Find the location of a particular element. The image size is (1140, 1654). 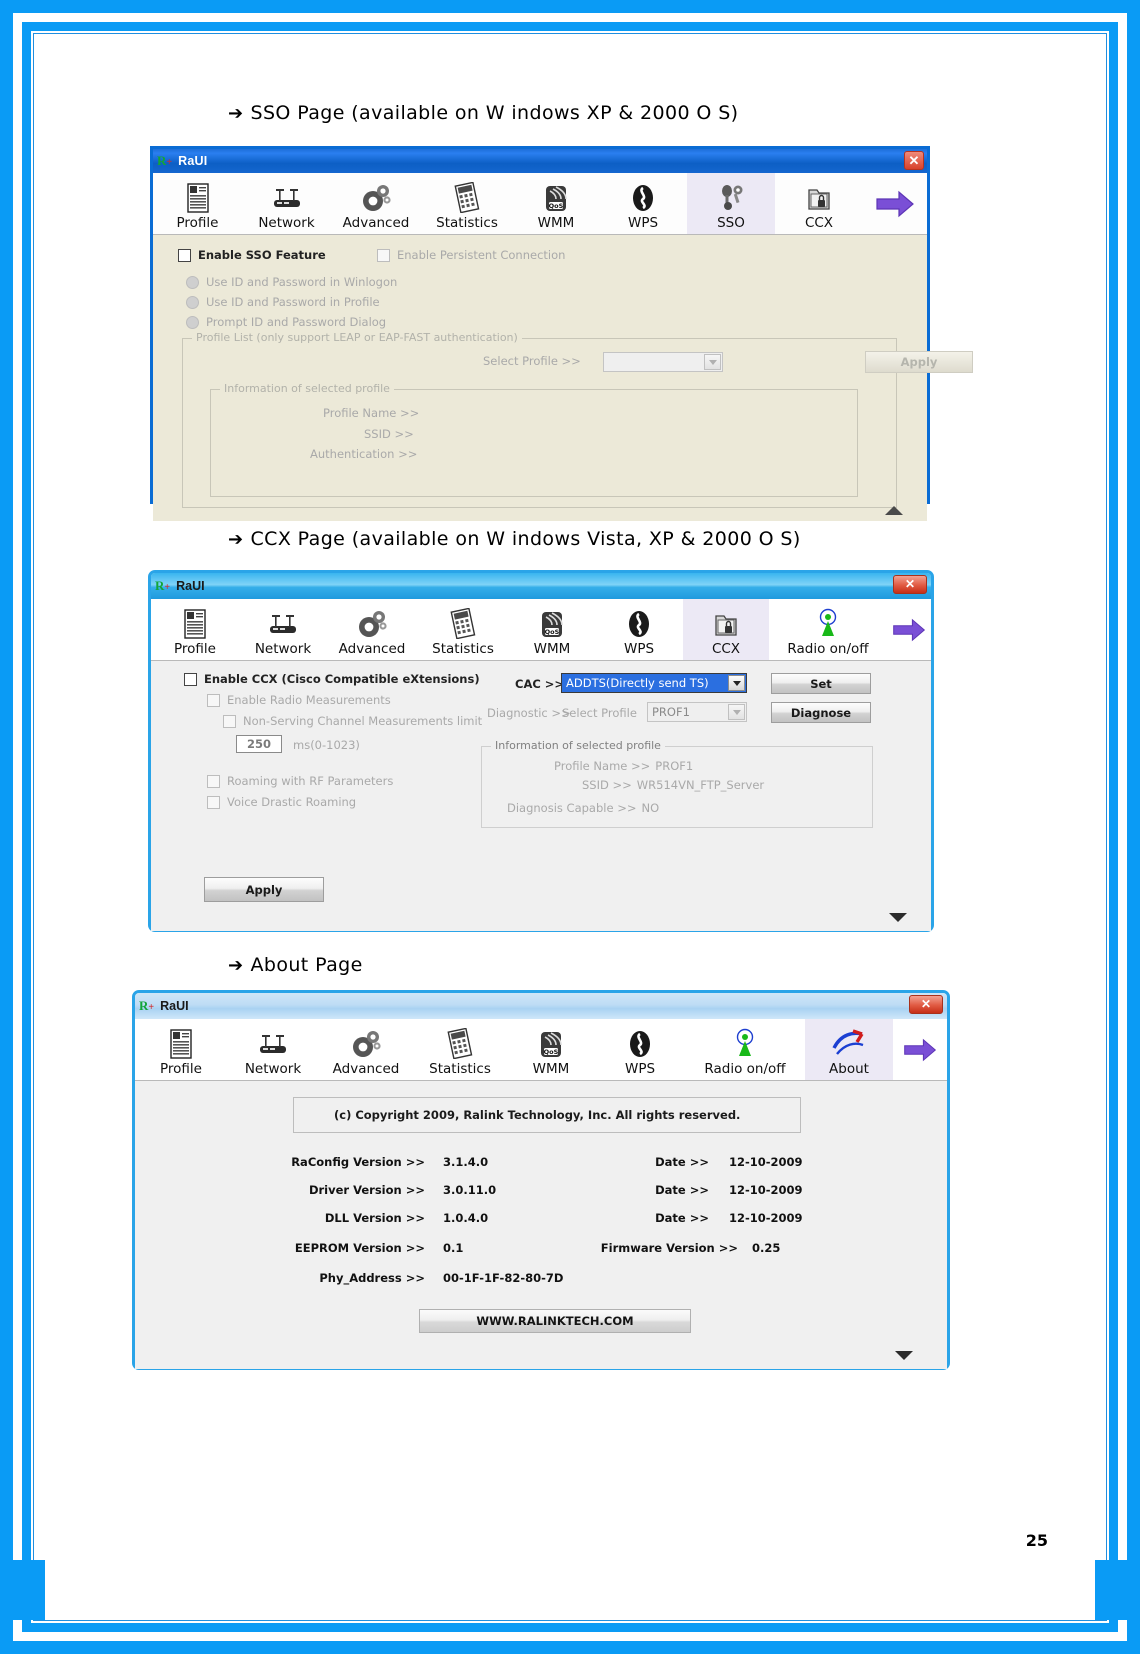

radio-label: Prompt ID and Password Dialog is located at coordinates (296, 322).